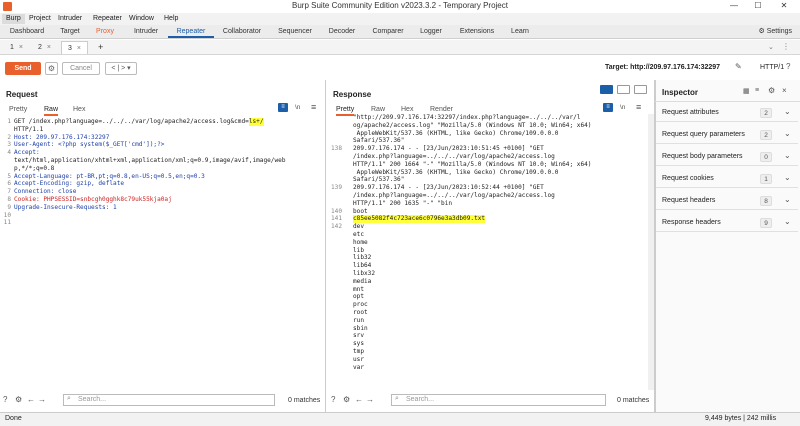  Describe the element at coordinates (388, 32) in the screenshot. I see `tab-comparer: Comparer` at that location.